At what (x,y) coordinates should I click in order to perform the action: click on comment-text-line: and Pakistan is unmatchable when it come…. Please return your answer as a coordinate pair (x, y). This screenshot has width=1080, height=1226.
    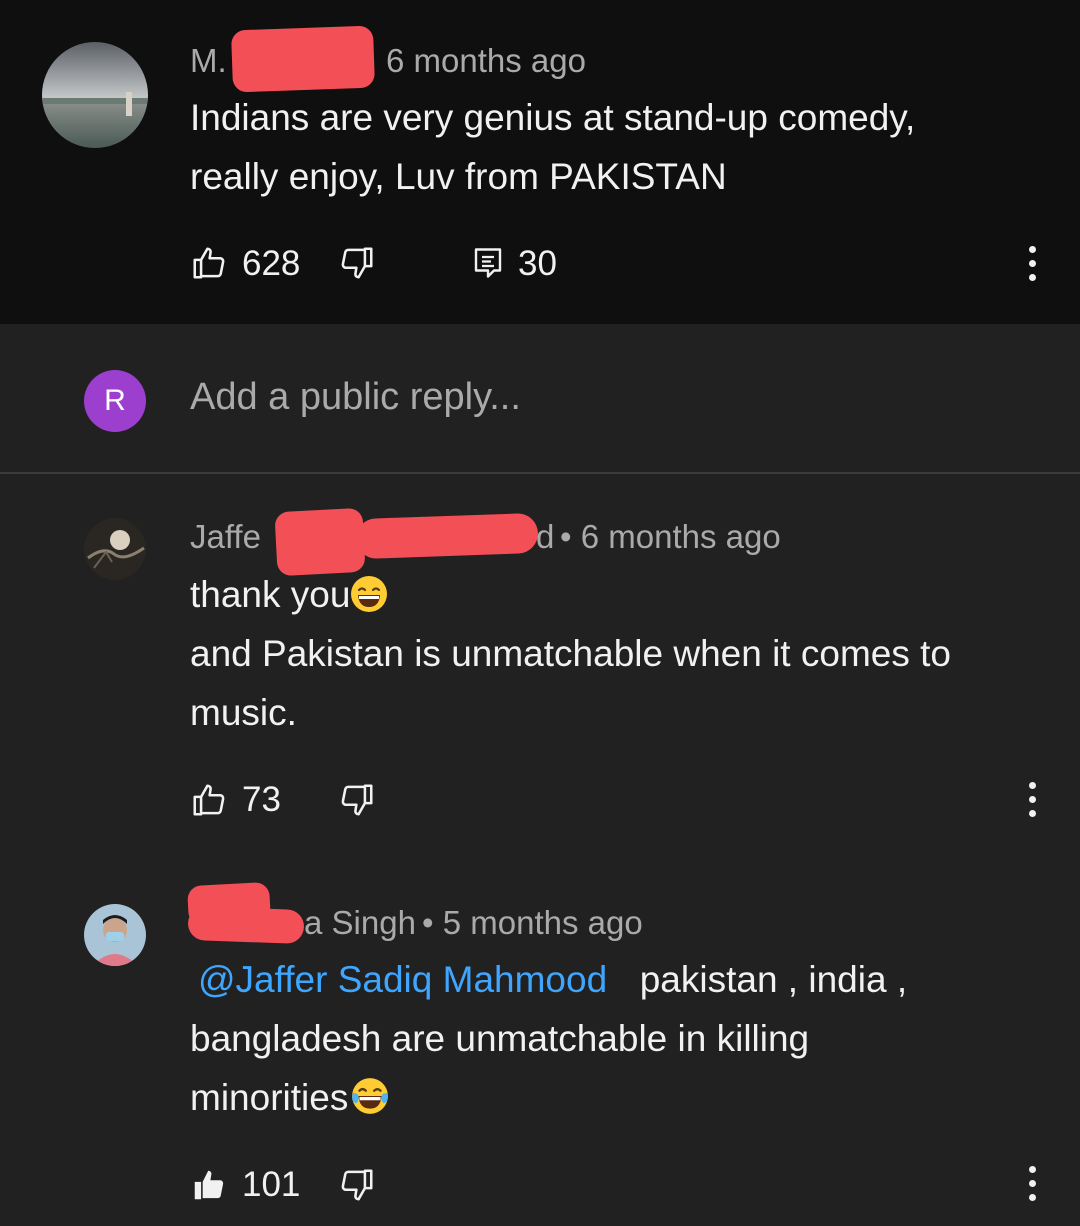
    Looking at the image, I should click on (570, 653).